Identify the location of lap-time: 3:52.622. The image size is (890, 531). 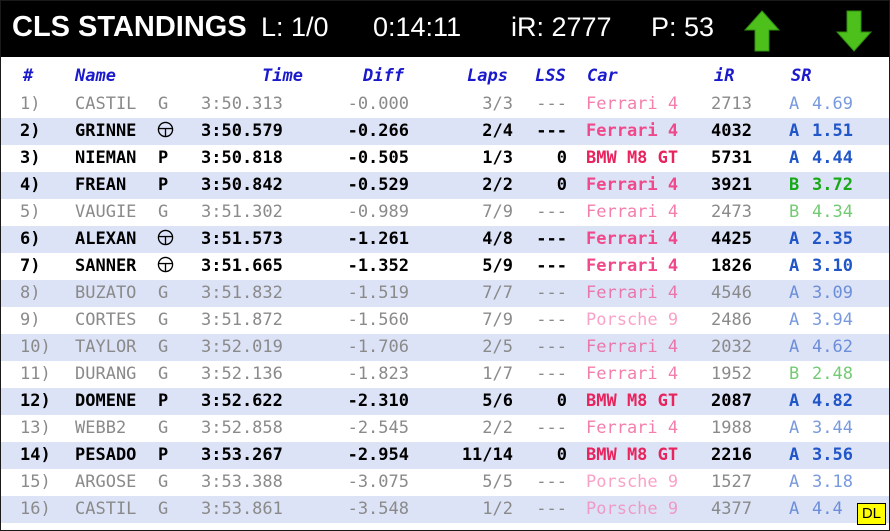
(242, 401).